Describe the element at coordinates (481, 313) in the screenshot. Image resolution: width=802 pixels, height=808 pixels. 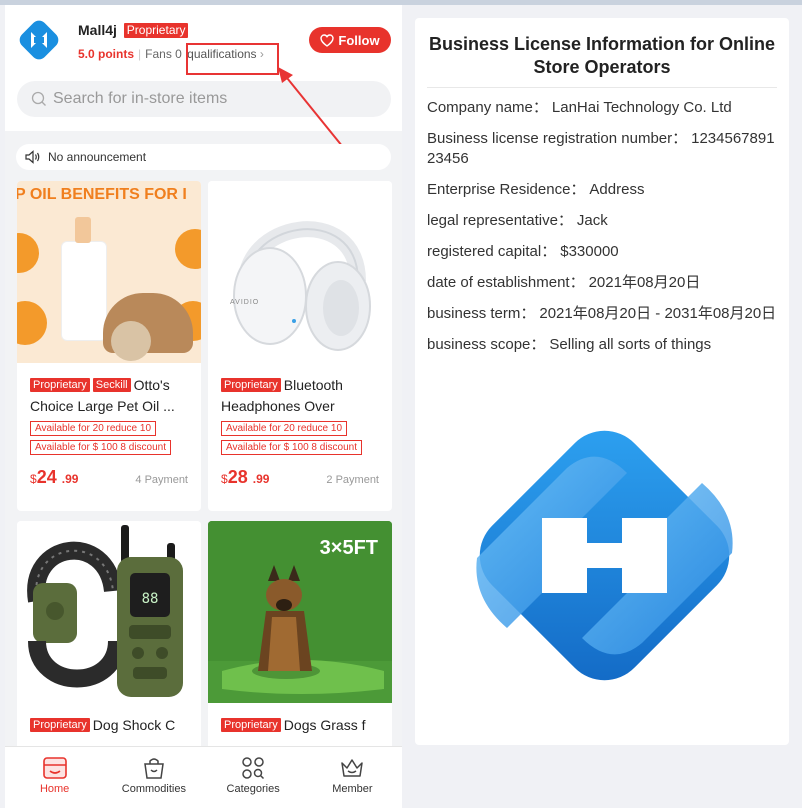
I see `row-key: business term：` at that location.